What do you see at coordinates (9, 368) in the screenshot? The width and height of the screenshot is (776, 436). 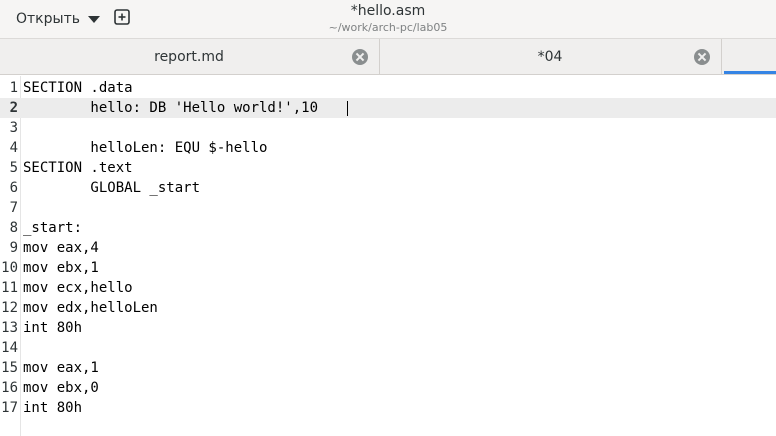 I see `line-number: 15` at bounding box center [9, 368].